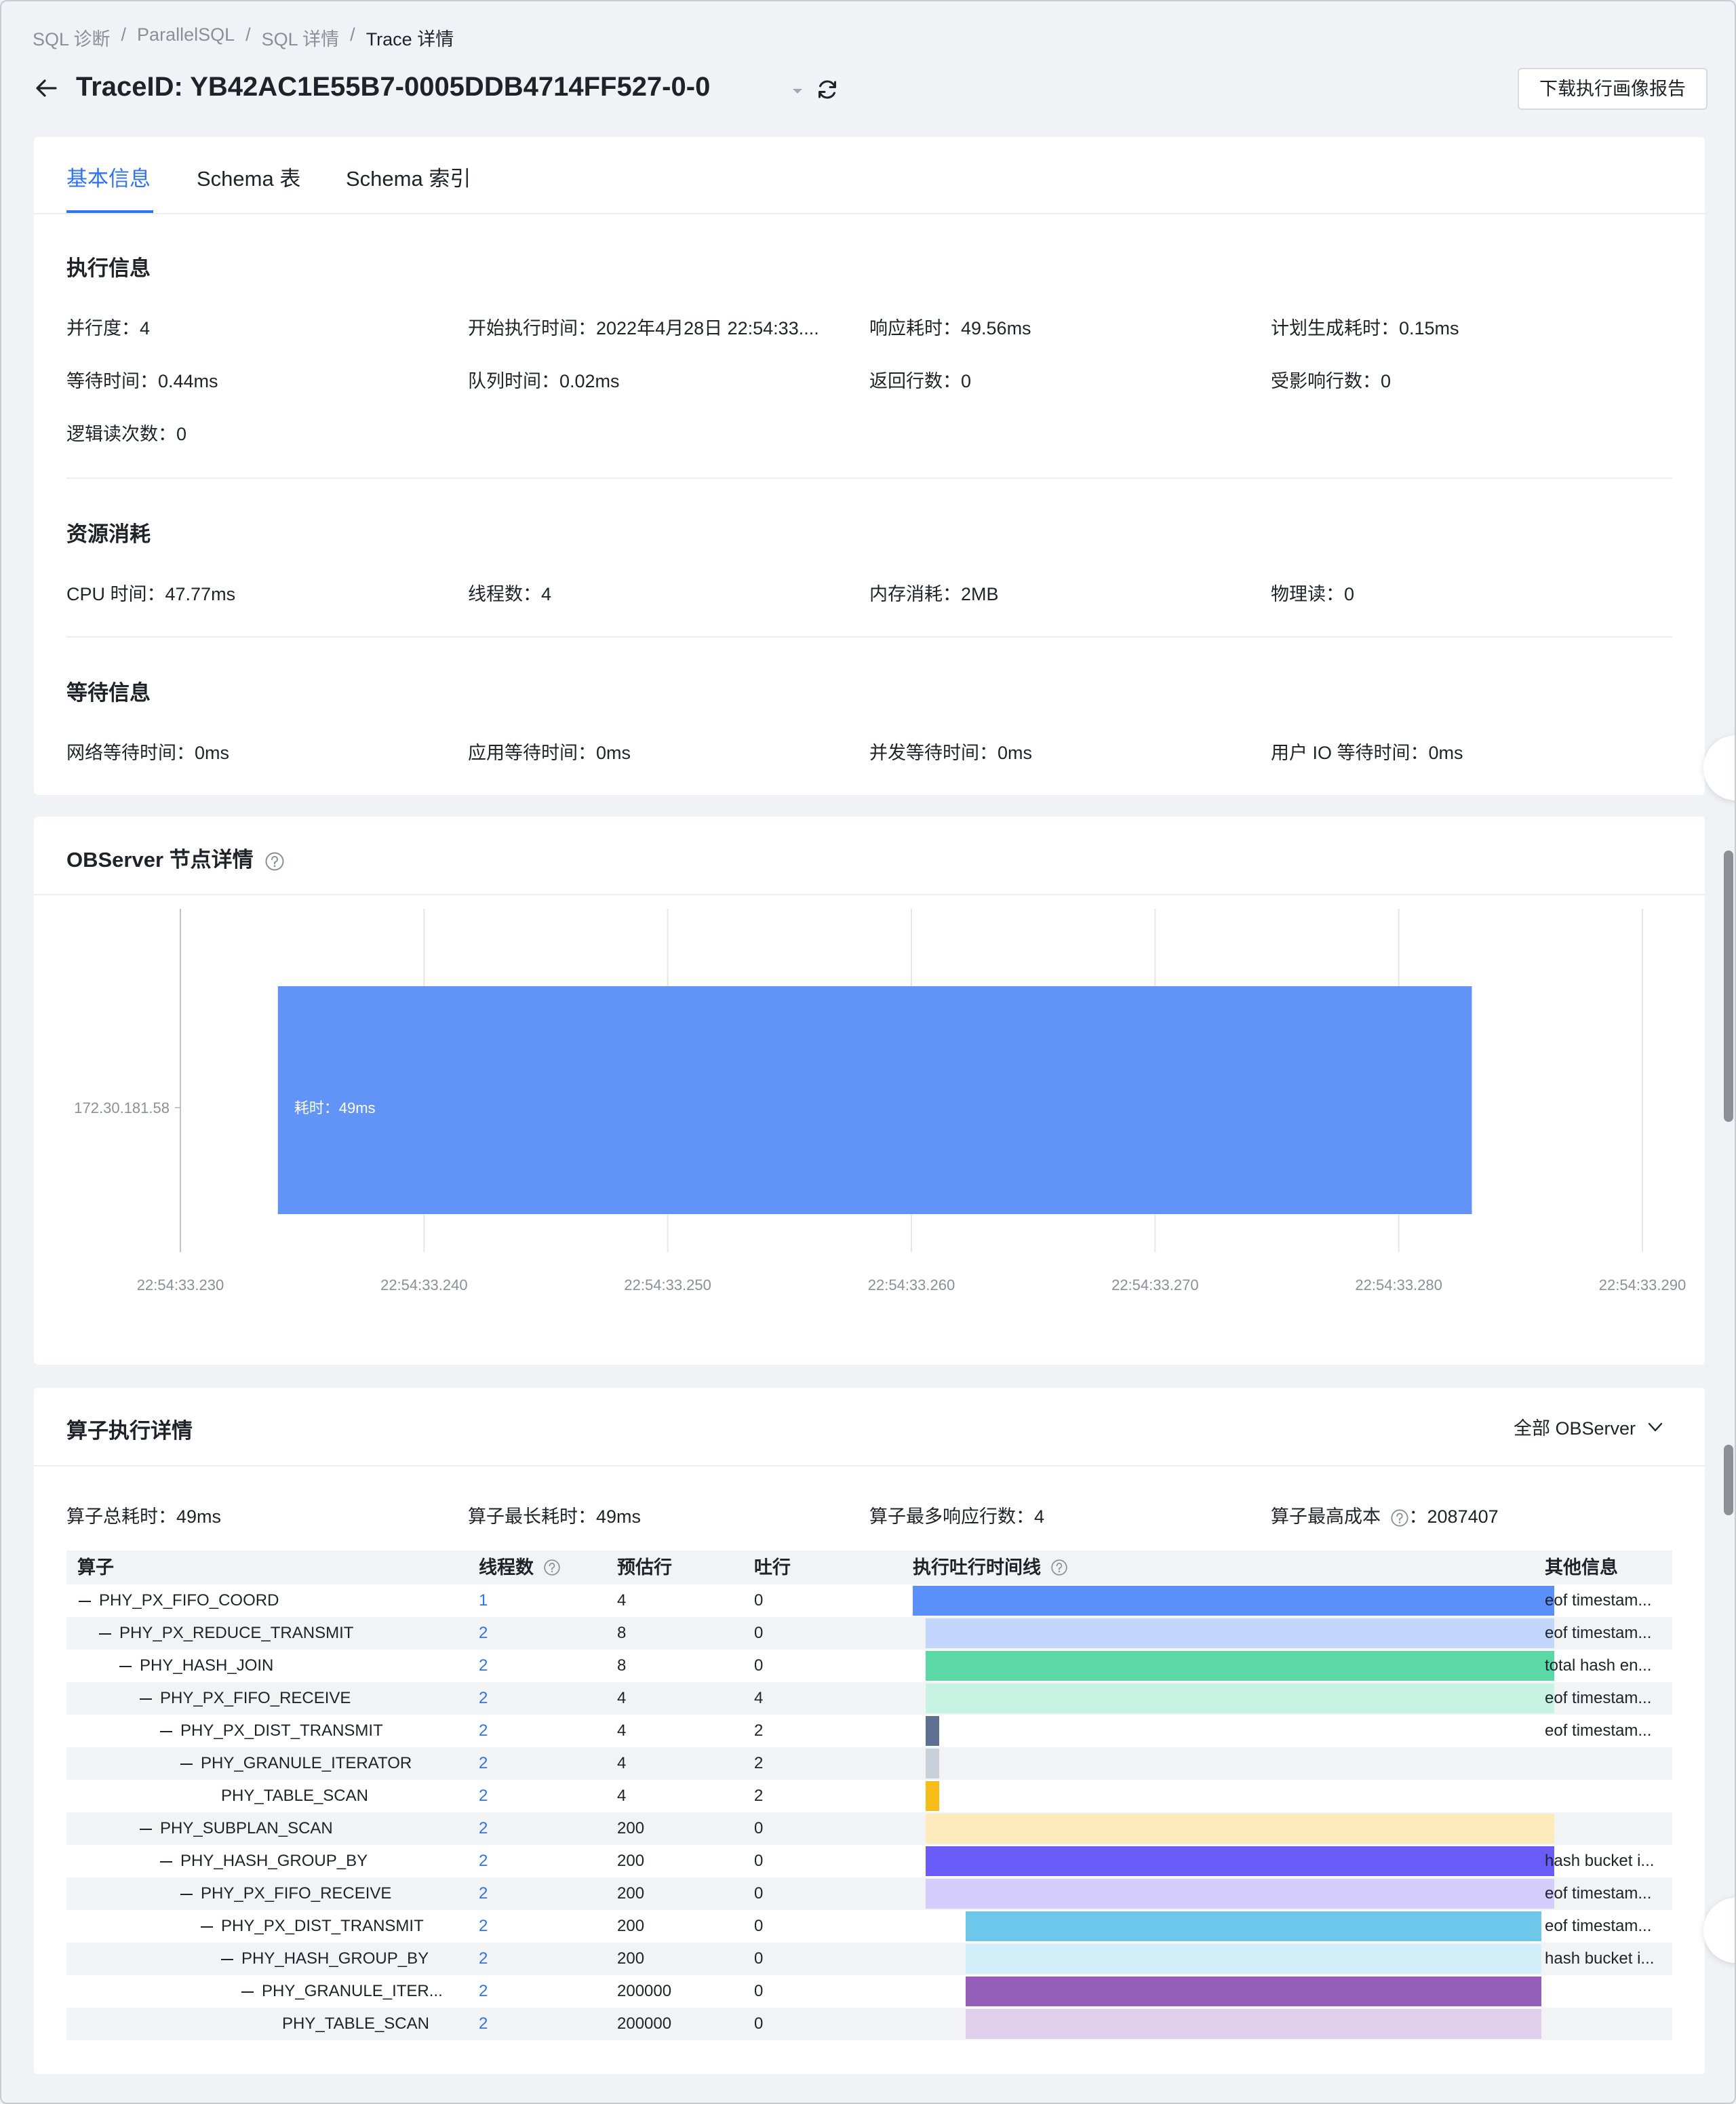 The height and width of the screenshot is (2104, 1736). What do you see at coordinates (186, 37) in the screenshot?
I see `breadcrumb-parallel-sql: ParallelSQL` at bounding box center [186, 37].